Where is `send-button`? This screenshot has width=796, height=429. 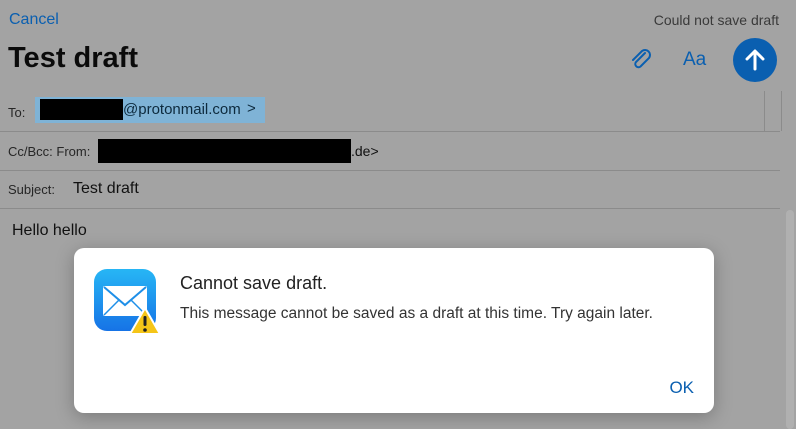 send-button is located at coordinates (755, 60).